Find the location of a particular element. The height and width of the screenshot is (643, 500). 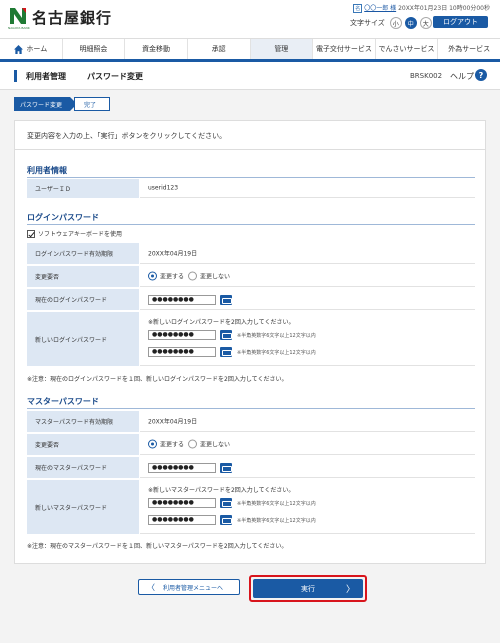

login-change-yes-label: 変更する is located at coordinates (172, 277).